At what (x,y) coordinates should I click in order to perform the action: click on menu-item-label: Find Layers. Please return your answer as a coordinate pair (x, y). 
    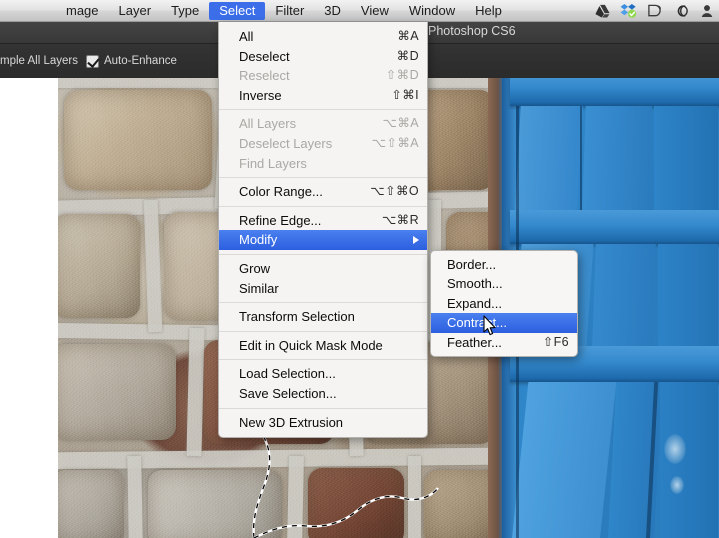
    Looking at the image, I should click on (273, 163).